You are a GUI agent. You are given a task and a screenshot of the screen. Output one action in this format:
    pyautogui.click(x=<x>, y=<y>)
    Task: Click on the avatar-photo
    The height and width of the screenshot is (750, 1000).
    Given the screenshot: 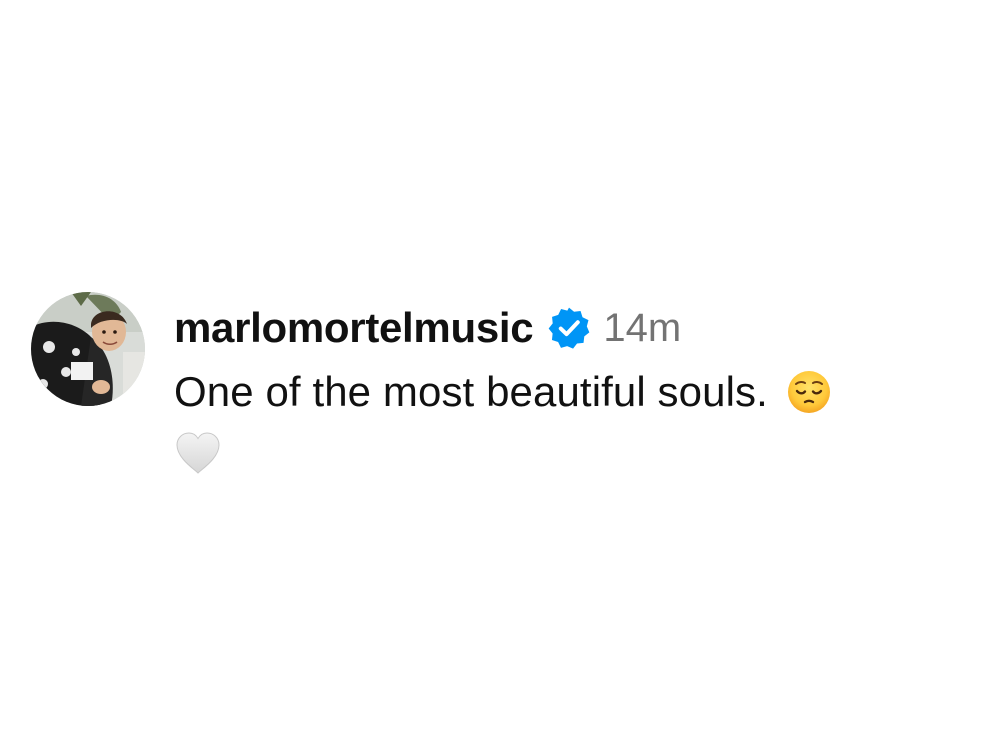 What is the action you would take?
    pyautogui.click(x=88, y=349)
    